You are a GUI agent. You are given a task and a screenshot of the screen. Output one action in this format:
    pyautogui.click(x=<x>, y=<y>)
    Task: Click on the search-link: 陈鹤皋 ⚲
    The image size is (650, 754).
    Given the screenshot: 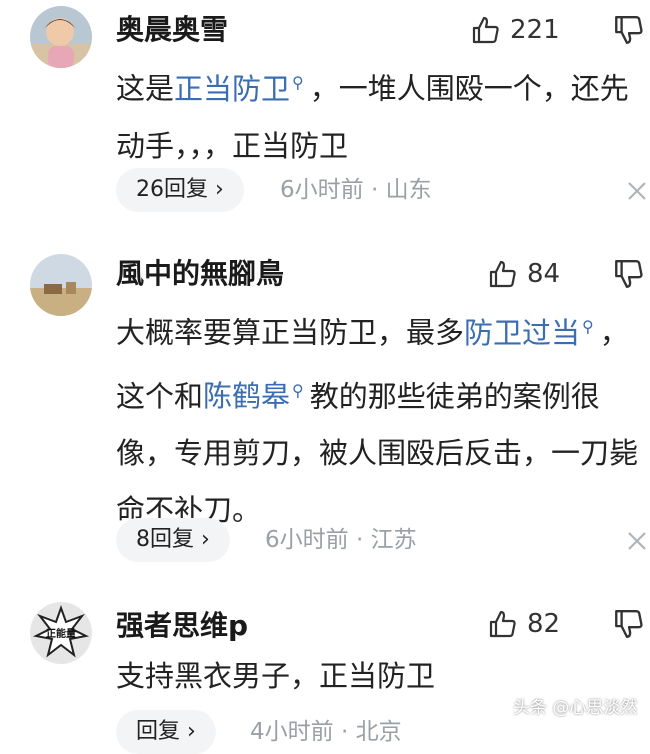 What is the action you would take?
    pyautogui.click(x=256, y=396)
    